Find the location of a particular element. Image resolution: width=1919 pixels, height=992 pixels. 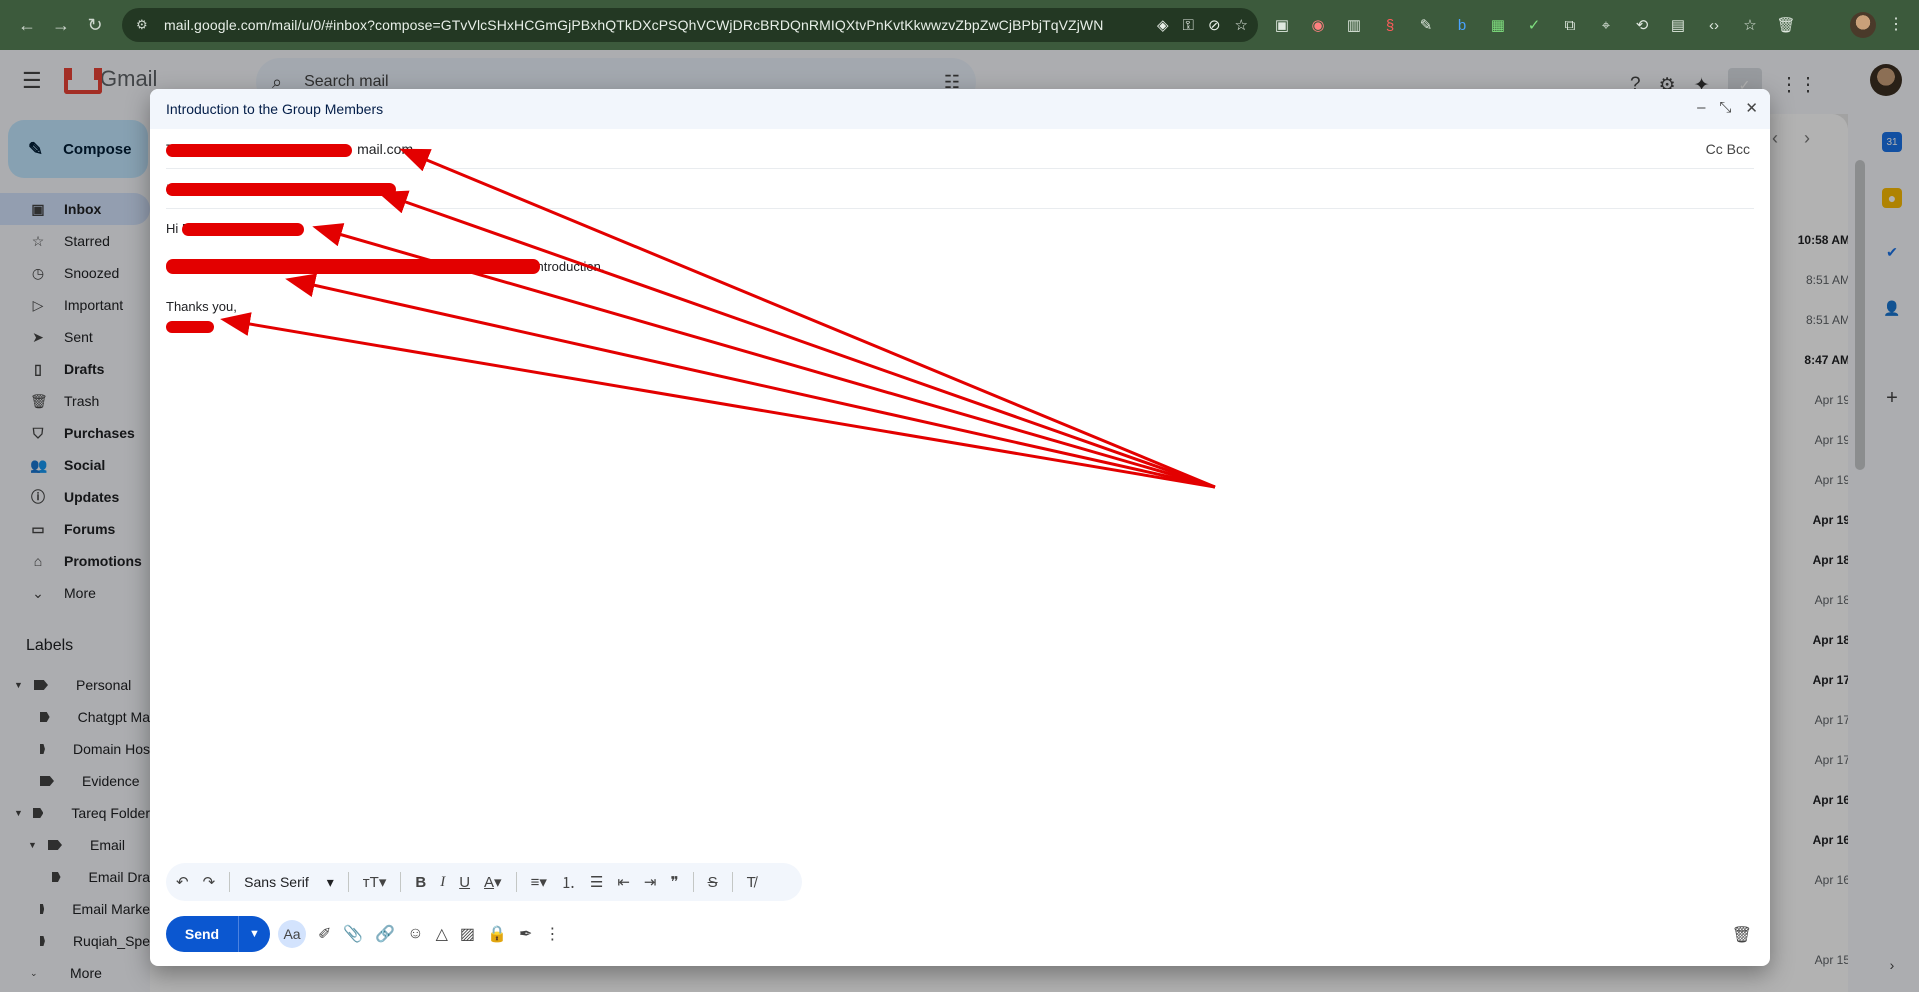

arrow-to-body is located at coordinates (750, 381).